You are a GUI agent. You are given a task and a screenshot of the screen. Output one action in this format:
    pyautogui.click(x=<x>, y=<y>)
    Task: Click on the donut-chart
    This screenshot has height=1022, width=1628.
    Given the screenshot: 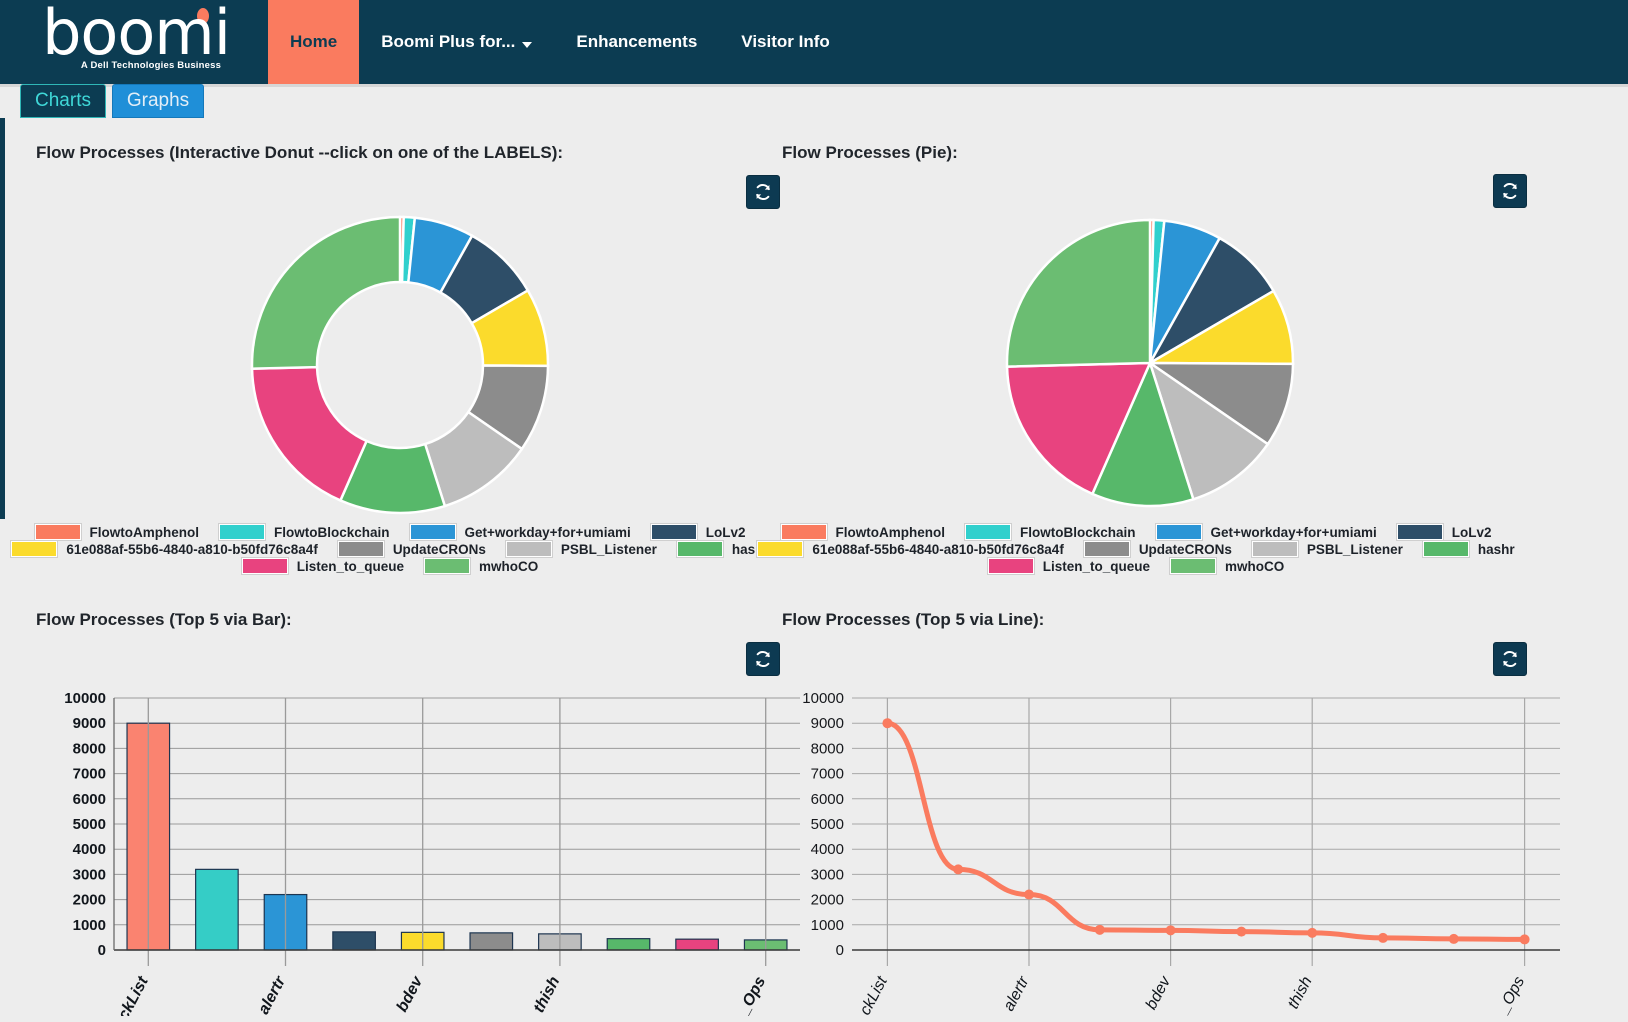 What is the action you would take?
    pyautogui.click(x=400, y=365)
    